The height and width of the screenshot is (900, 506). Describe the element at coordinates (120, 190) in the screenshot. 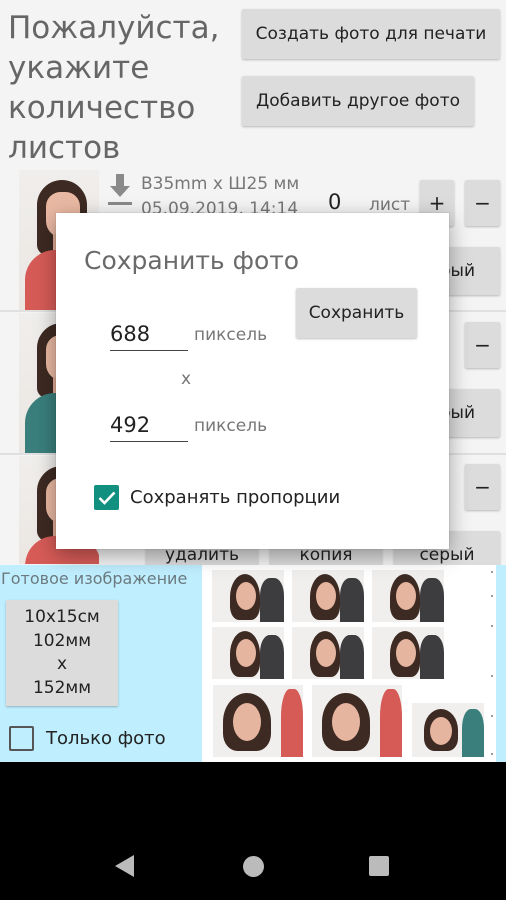

I see `download-icon` at that location.